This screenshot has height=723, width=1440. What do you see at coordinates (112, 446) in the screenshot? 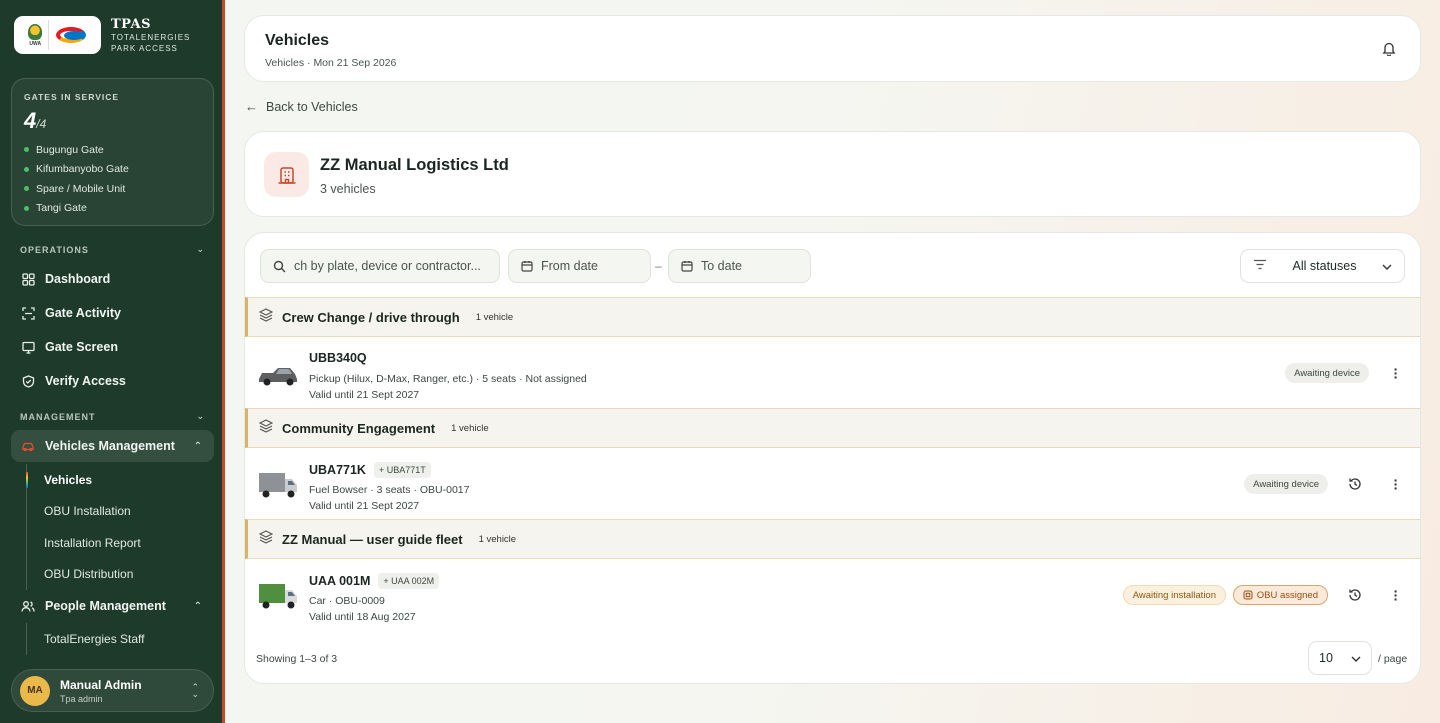
I see `nav-vehicles-management: Vehicles Management ⌃` at bounding box center [112, 446].